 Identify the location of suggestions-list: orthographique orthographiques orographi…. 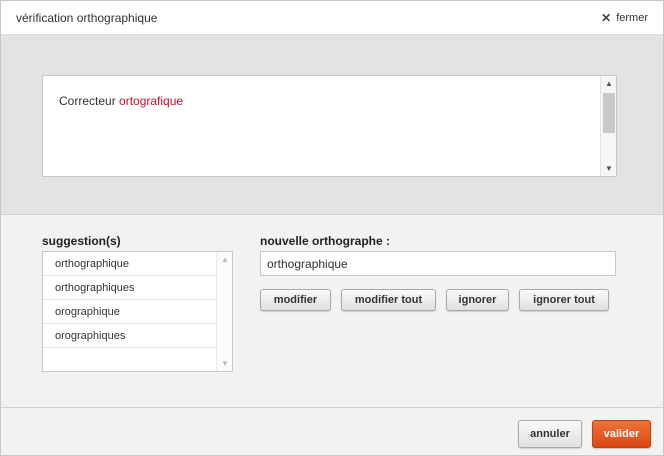
(137, 311).